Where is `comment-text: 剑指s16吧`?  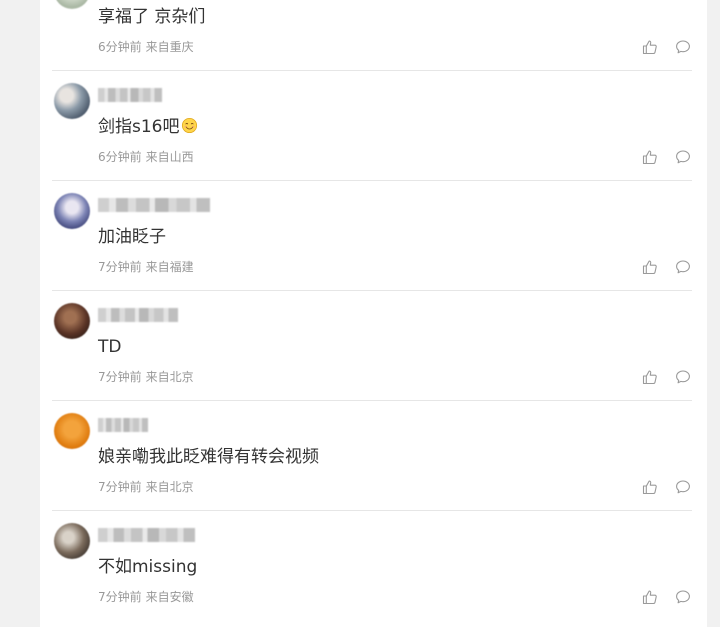 comment-text: 剑指s16吧 is located at coordinates (148, 127).